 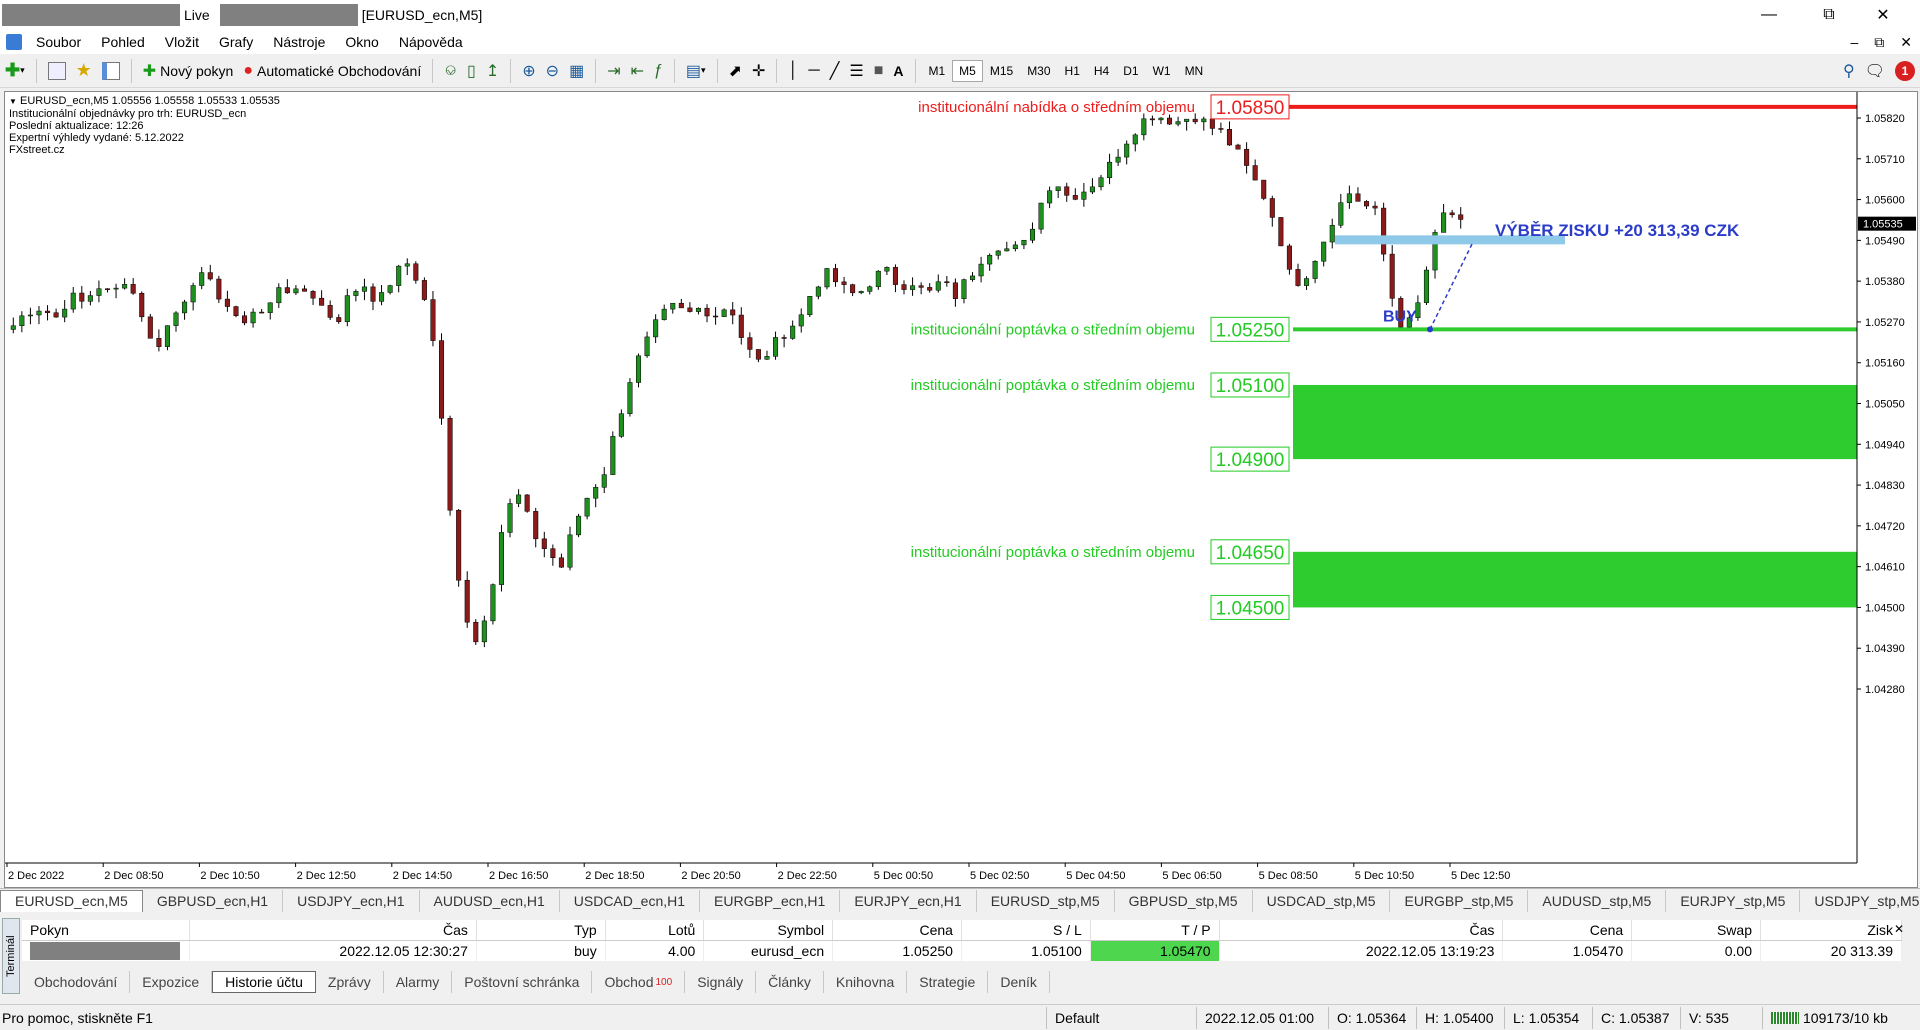 I want to click on chart-tab: EURUSD_ecn,M5, so click(x=71, y=900).